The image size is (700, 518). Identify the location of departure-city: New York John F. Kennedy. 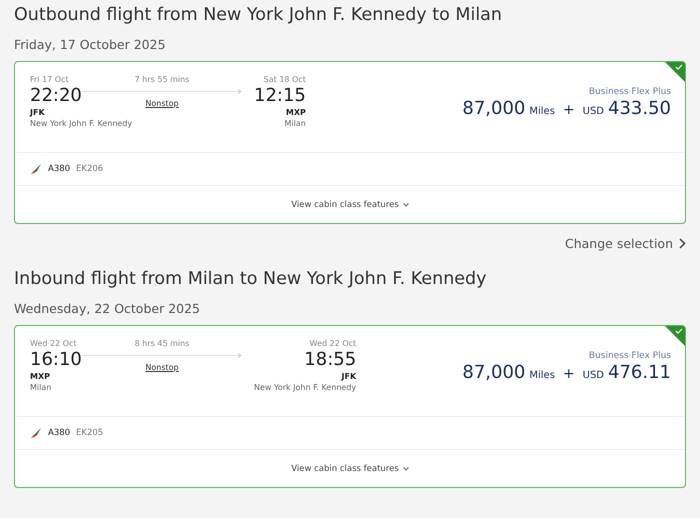
(81, 124).